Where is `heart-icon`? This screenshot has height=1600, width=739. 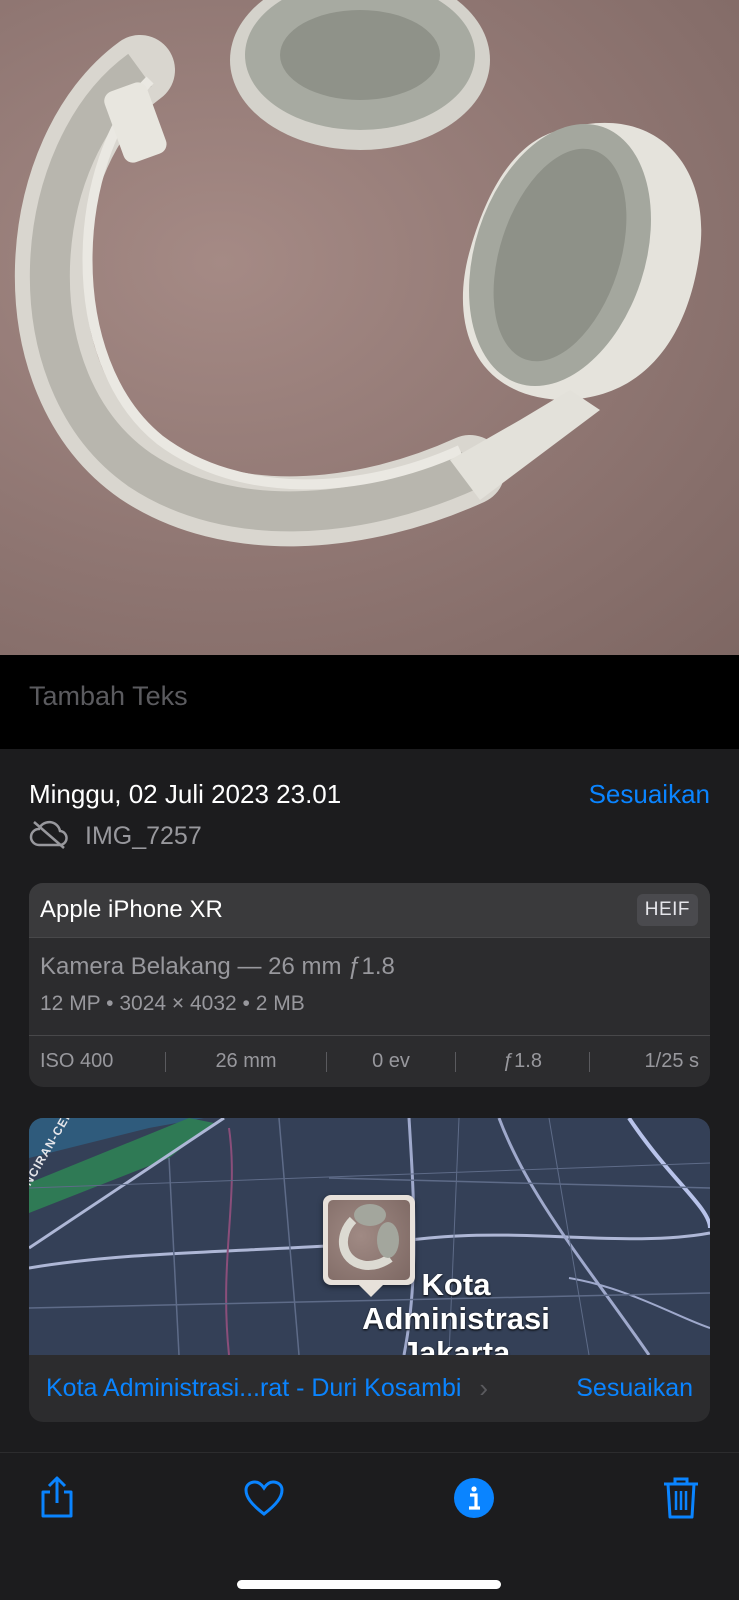 heart-icon is located at coordinates (264, 1500).